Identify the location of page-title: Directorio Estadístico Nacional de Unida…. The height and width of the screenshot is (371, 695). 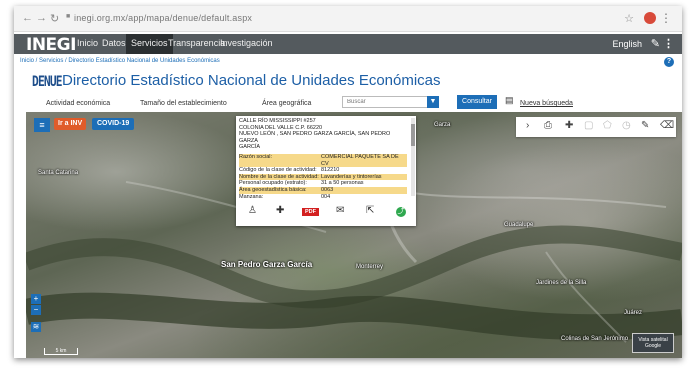
(251, 80).